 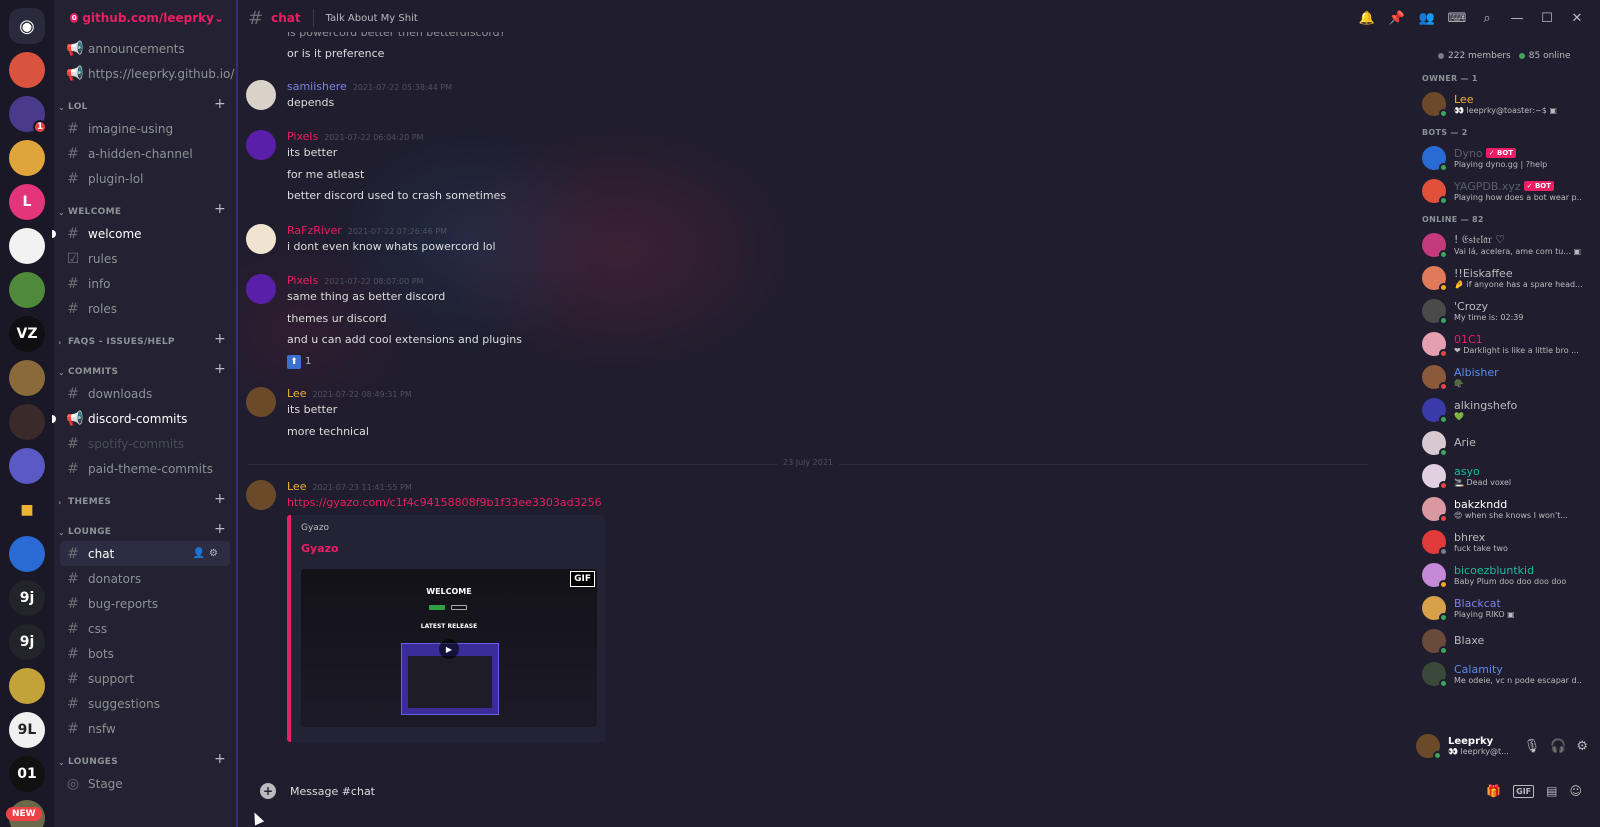 What do you see at coordinates (1506, 574) in the screenshot?
I see `member-item: bicoezbluntkid Baby Plum doo doo doo doo` at bounding box center [1506, 574].